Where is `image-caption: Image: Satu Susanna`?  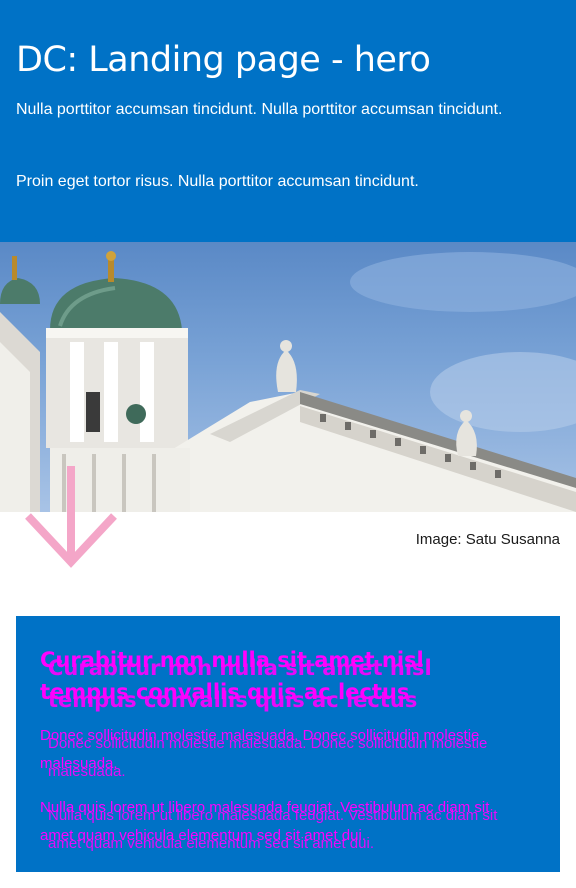
image-caption: Image: Satu Susanna is located at coordinates (487, 539).